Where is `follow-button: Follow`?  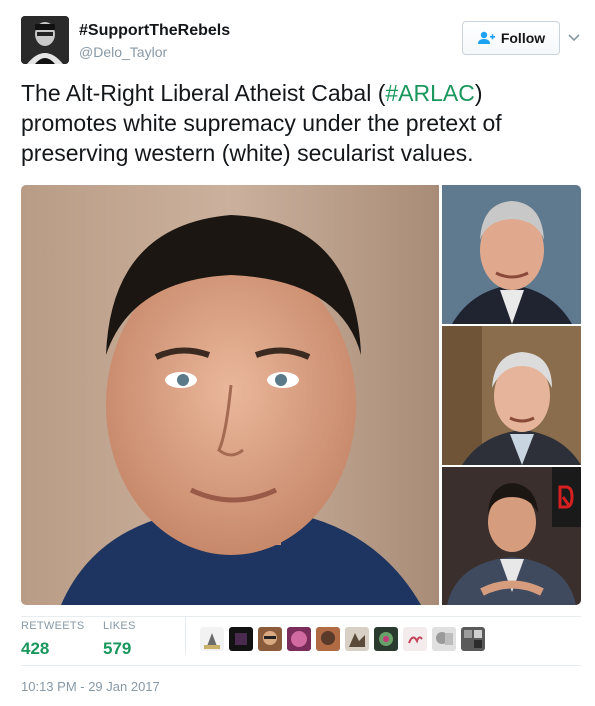 follow-button: Follow is located at coordinates (511, 38).